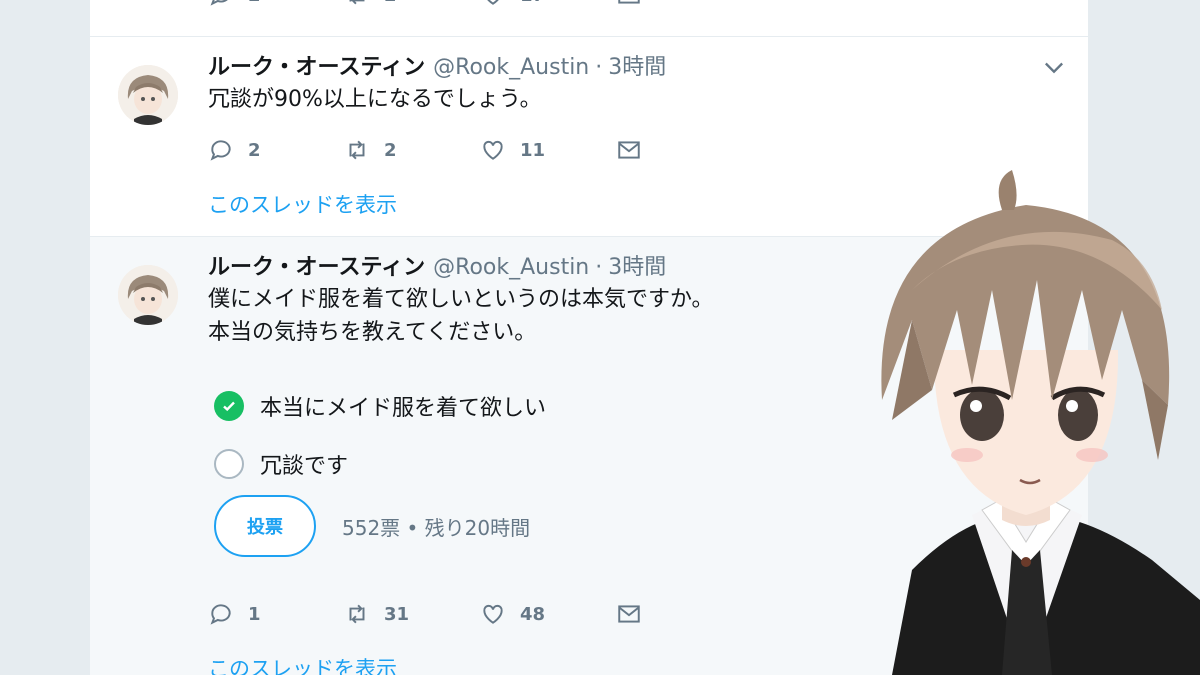 The height and width of the screenshot is (675, 1200). Describe the element at coordinates (532, 3) in the screenshot. I see `like-count: 17` at that location.